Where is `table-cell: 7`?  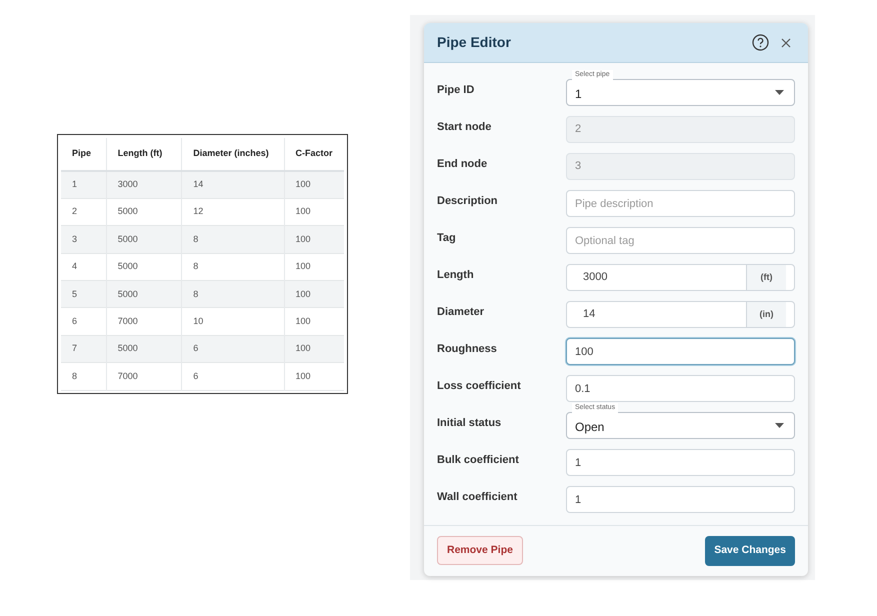 table-cell: 7 is located at coordinates (83, 349).